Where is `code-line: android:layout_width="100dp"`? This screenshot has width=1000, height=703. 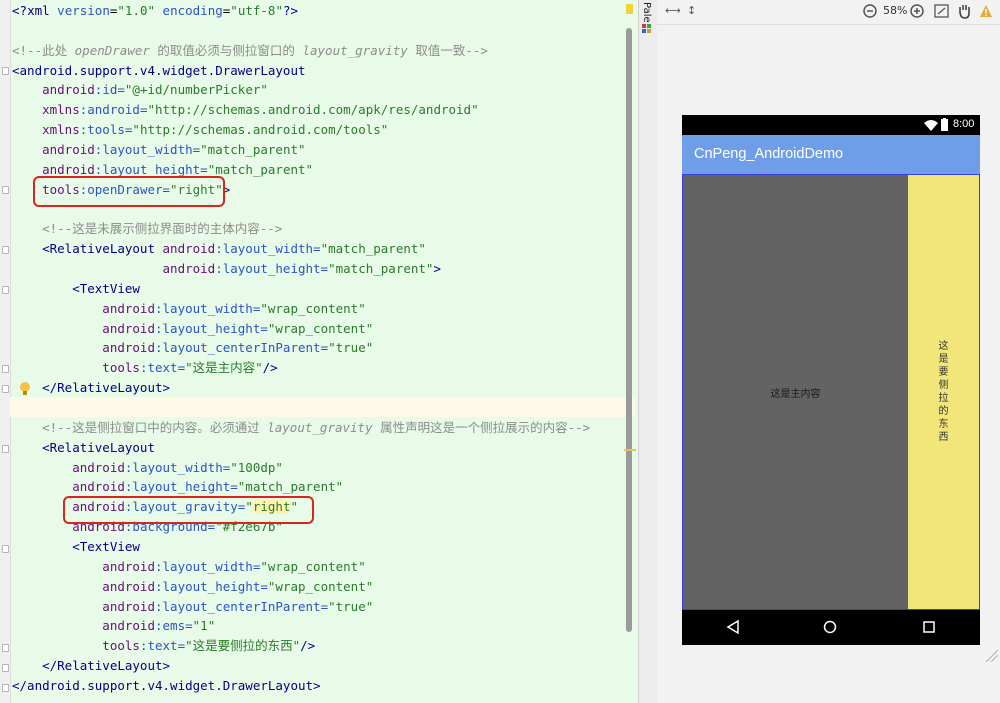
code-line: android:layout_width="100dp" is located at coordinates (147, 468).